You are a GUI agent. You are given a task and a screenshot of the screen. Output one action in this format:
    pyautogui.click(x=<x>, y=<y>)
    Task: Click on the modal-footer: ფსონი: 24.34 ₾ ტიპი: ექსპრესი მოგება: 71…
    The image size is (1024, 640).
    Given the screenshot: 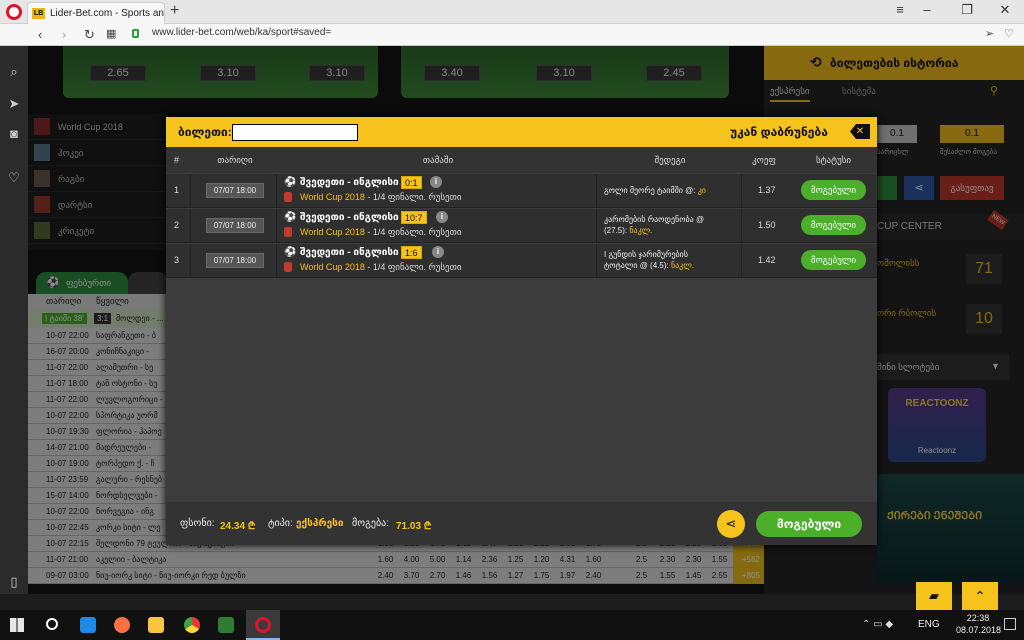 What is the action you would take?
    pyautogui.click(x=521, y=523)
    